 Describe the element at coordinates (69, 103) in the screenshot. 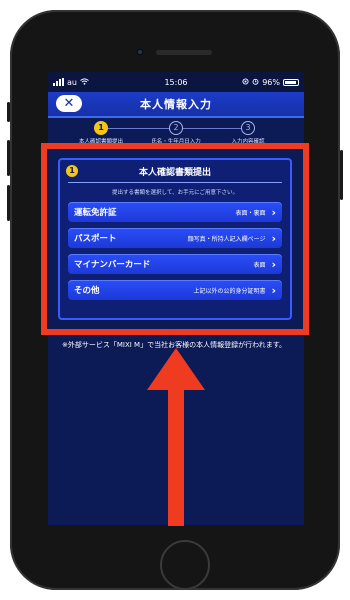

I see `close-button: ✕` at that location.